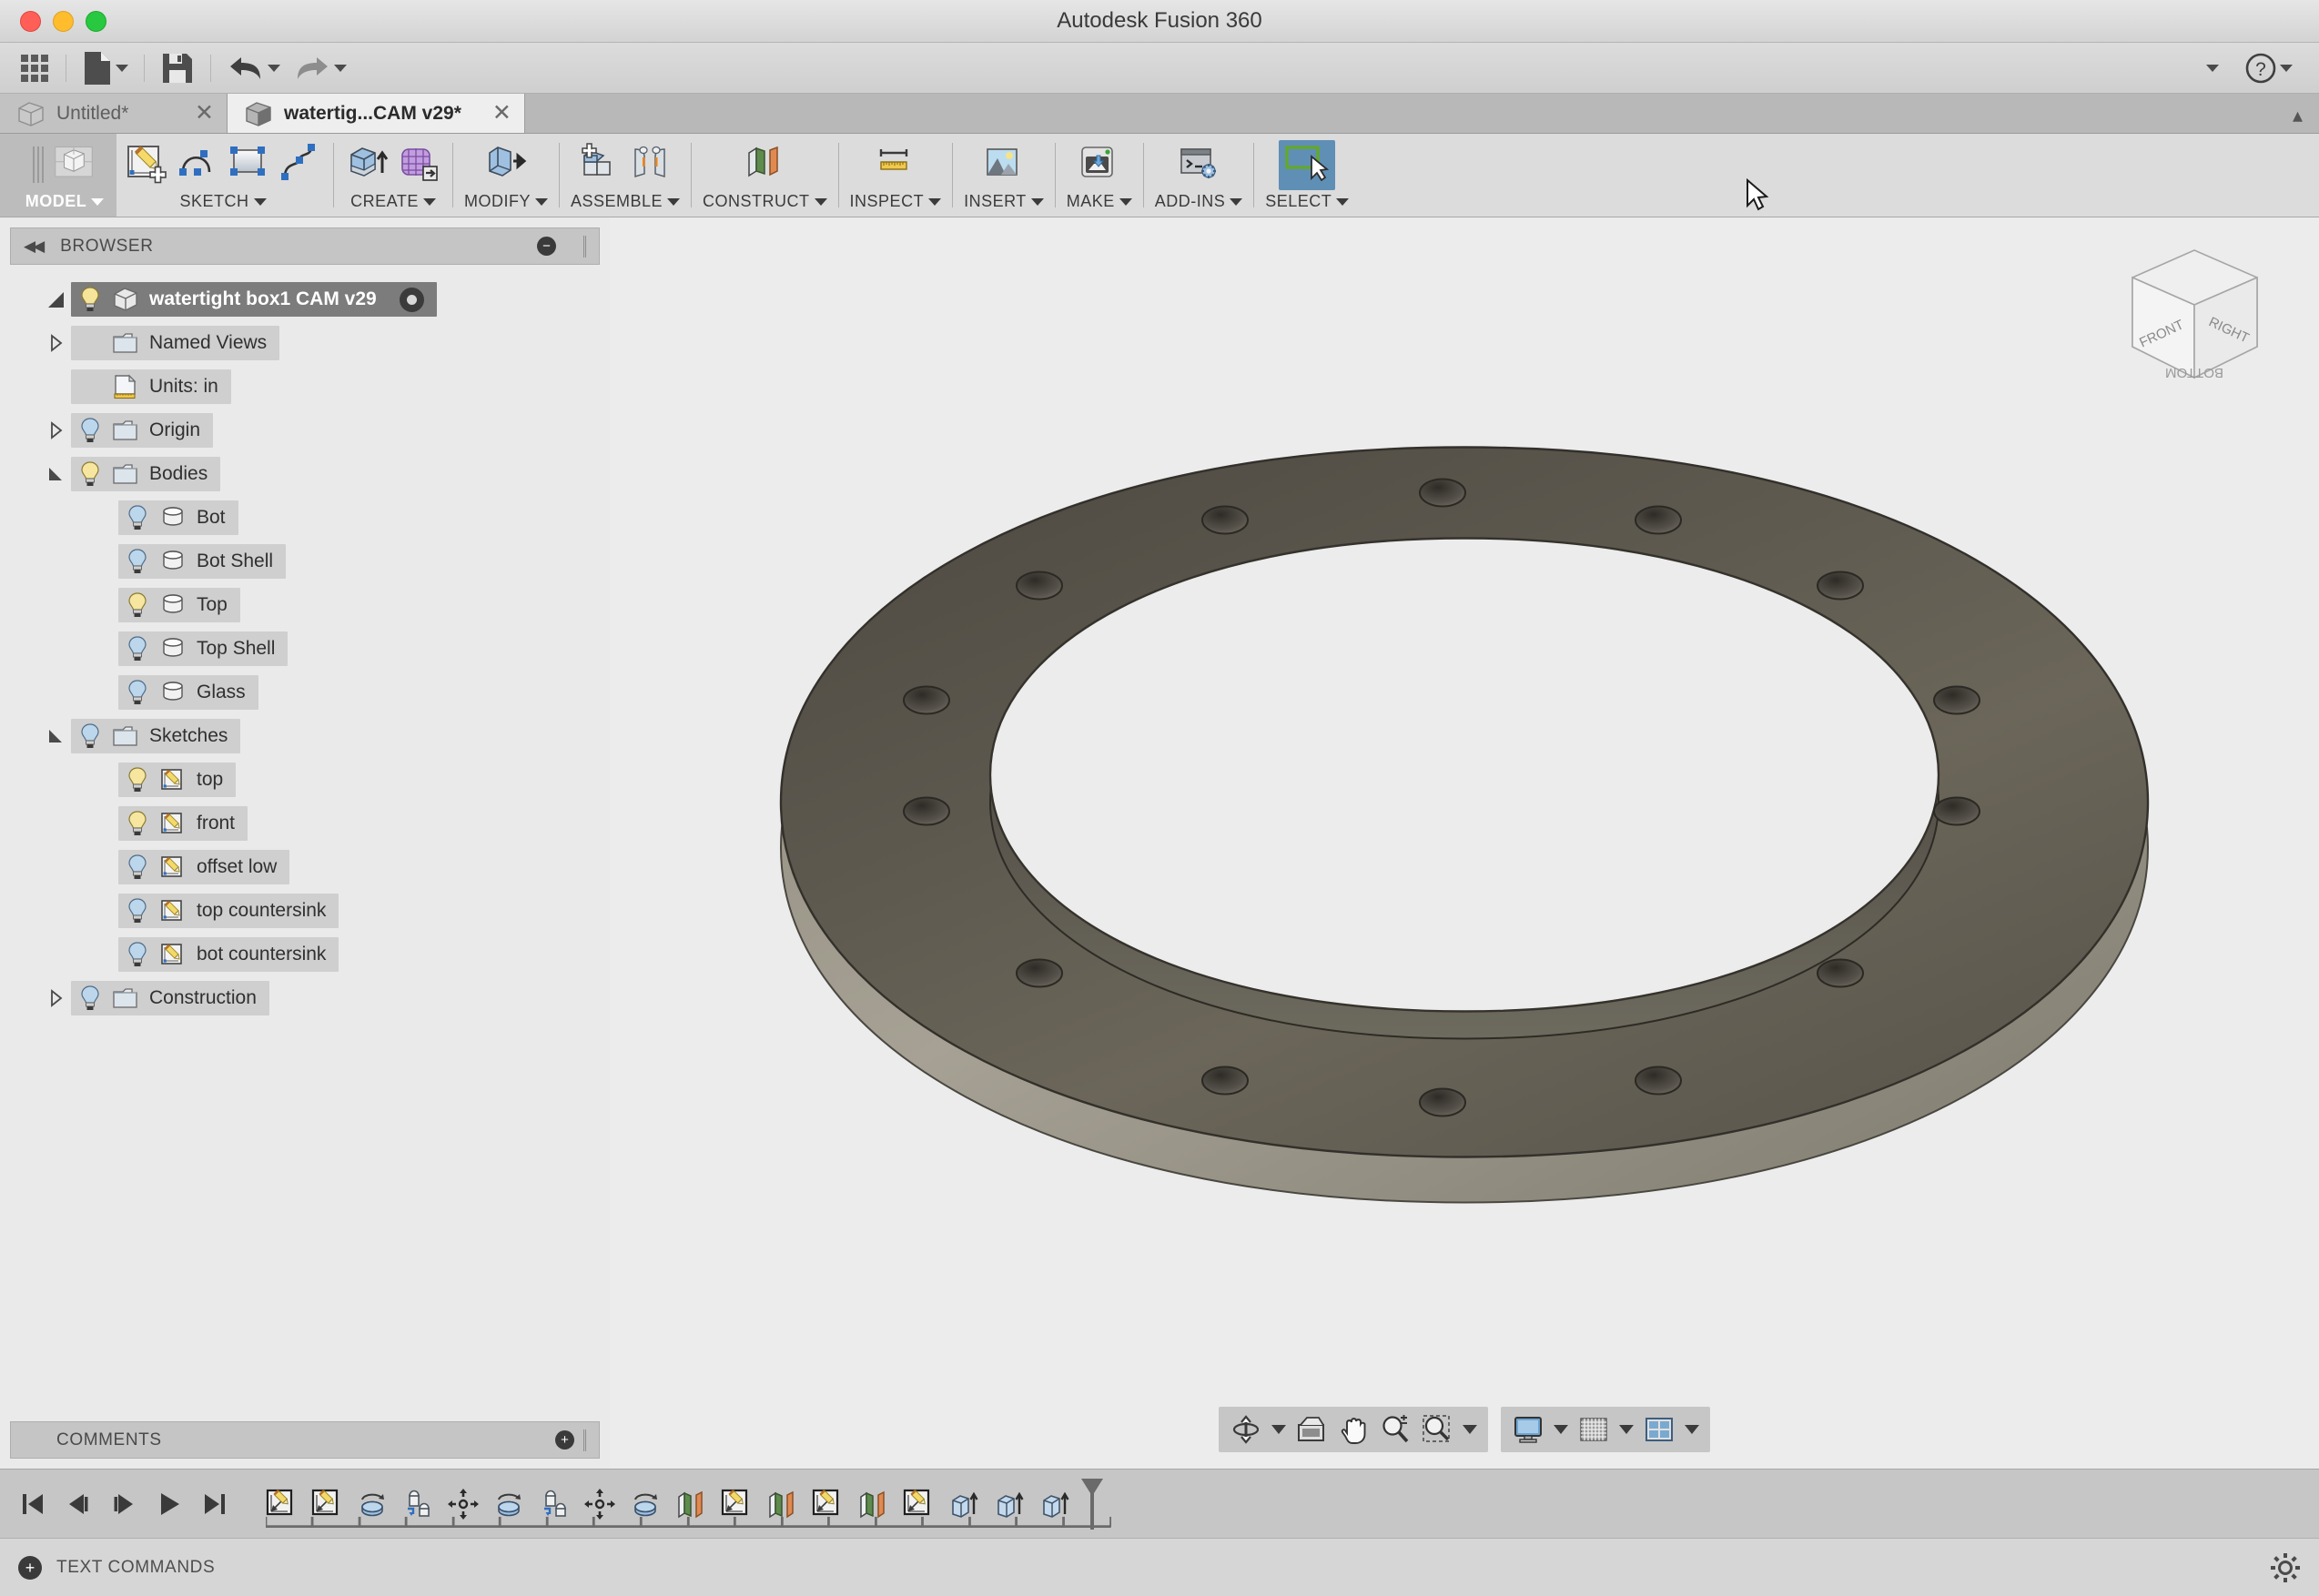  What do you see at coordinates (34, 246) in the screenshot?
I see `collapse-panel-icon: ◀◀` at bounding box center [34, 246].